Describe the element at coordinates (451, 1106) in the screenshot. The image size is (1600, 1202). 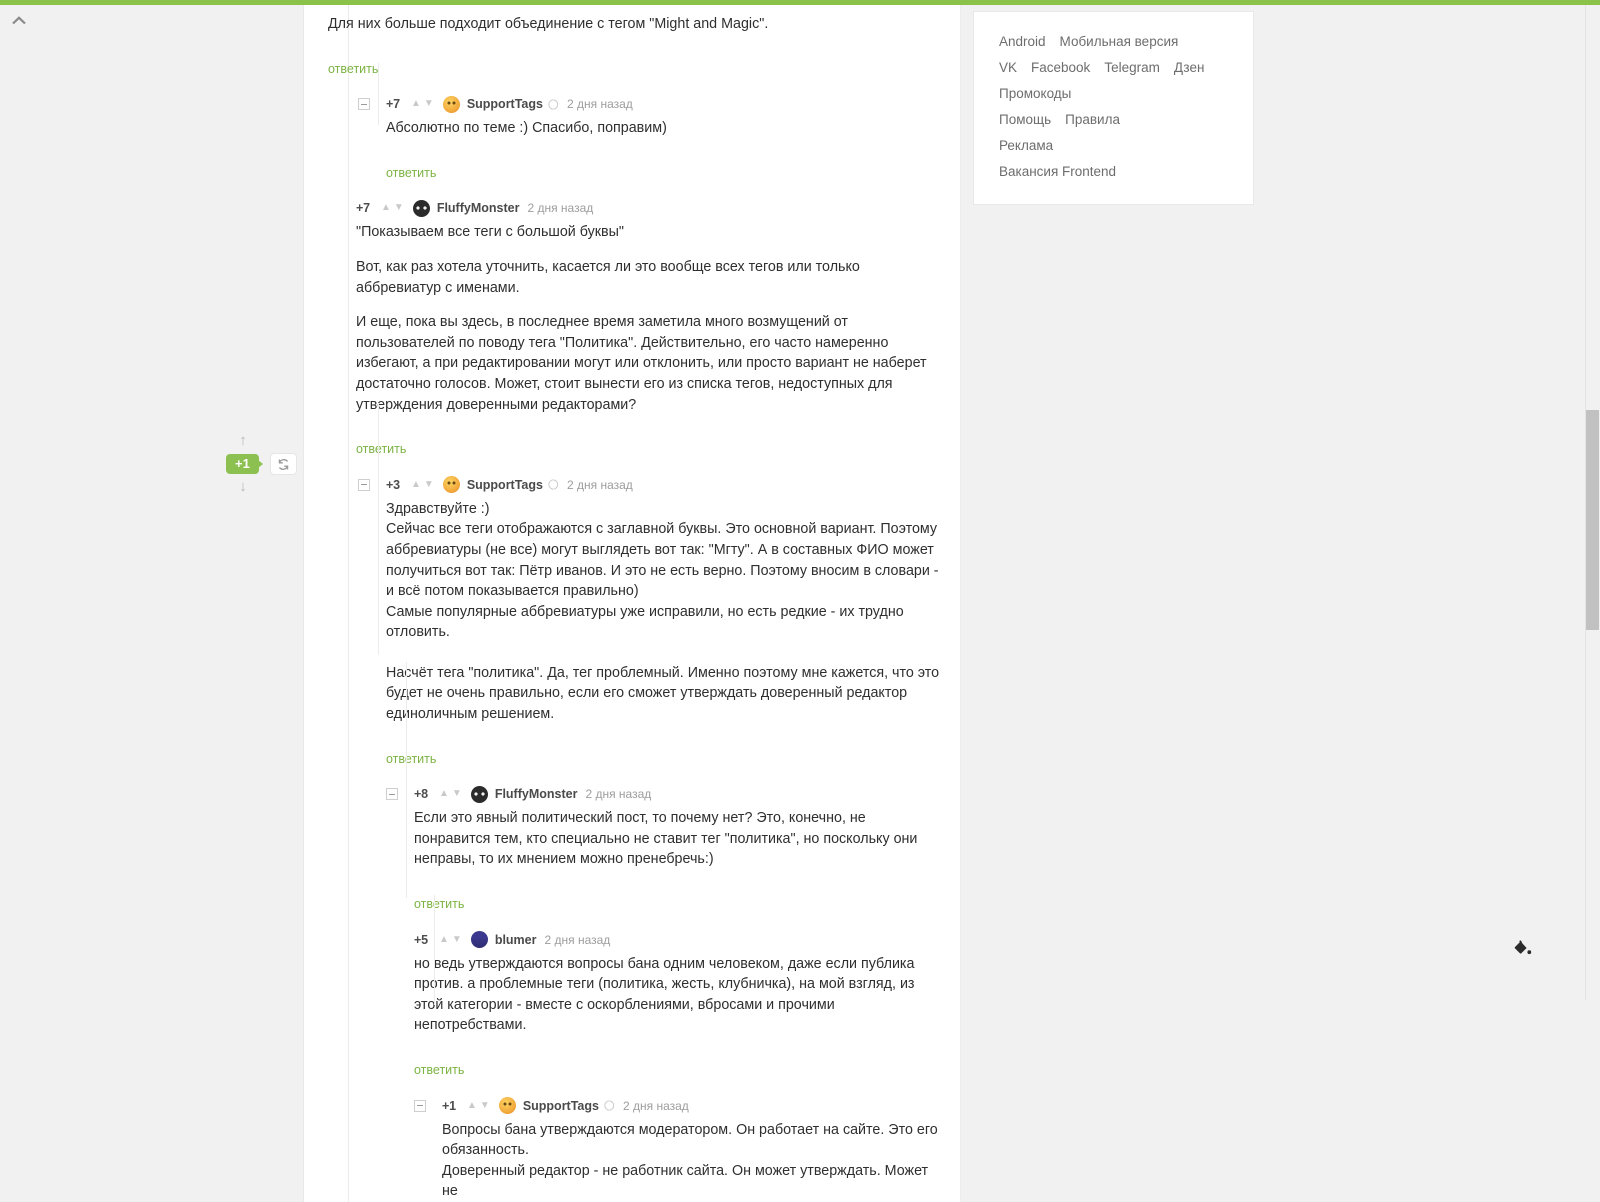
I see `comment-score: +1` at that location.